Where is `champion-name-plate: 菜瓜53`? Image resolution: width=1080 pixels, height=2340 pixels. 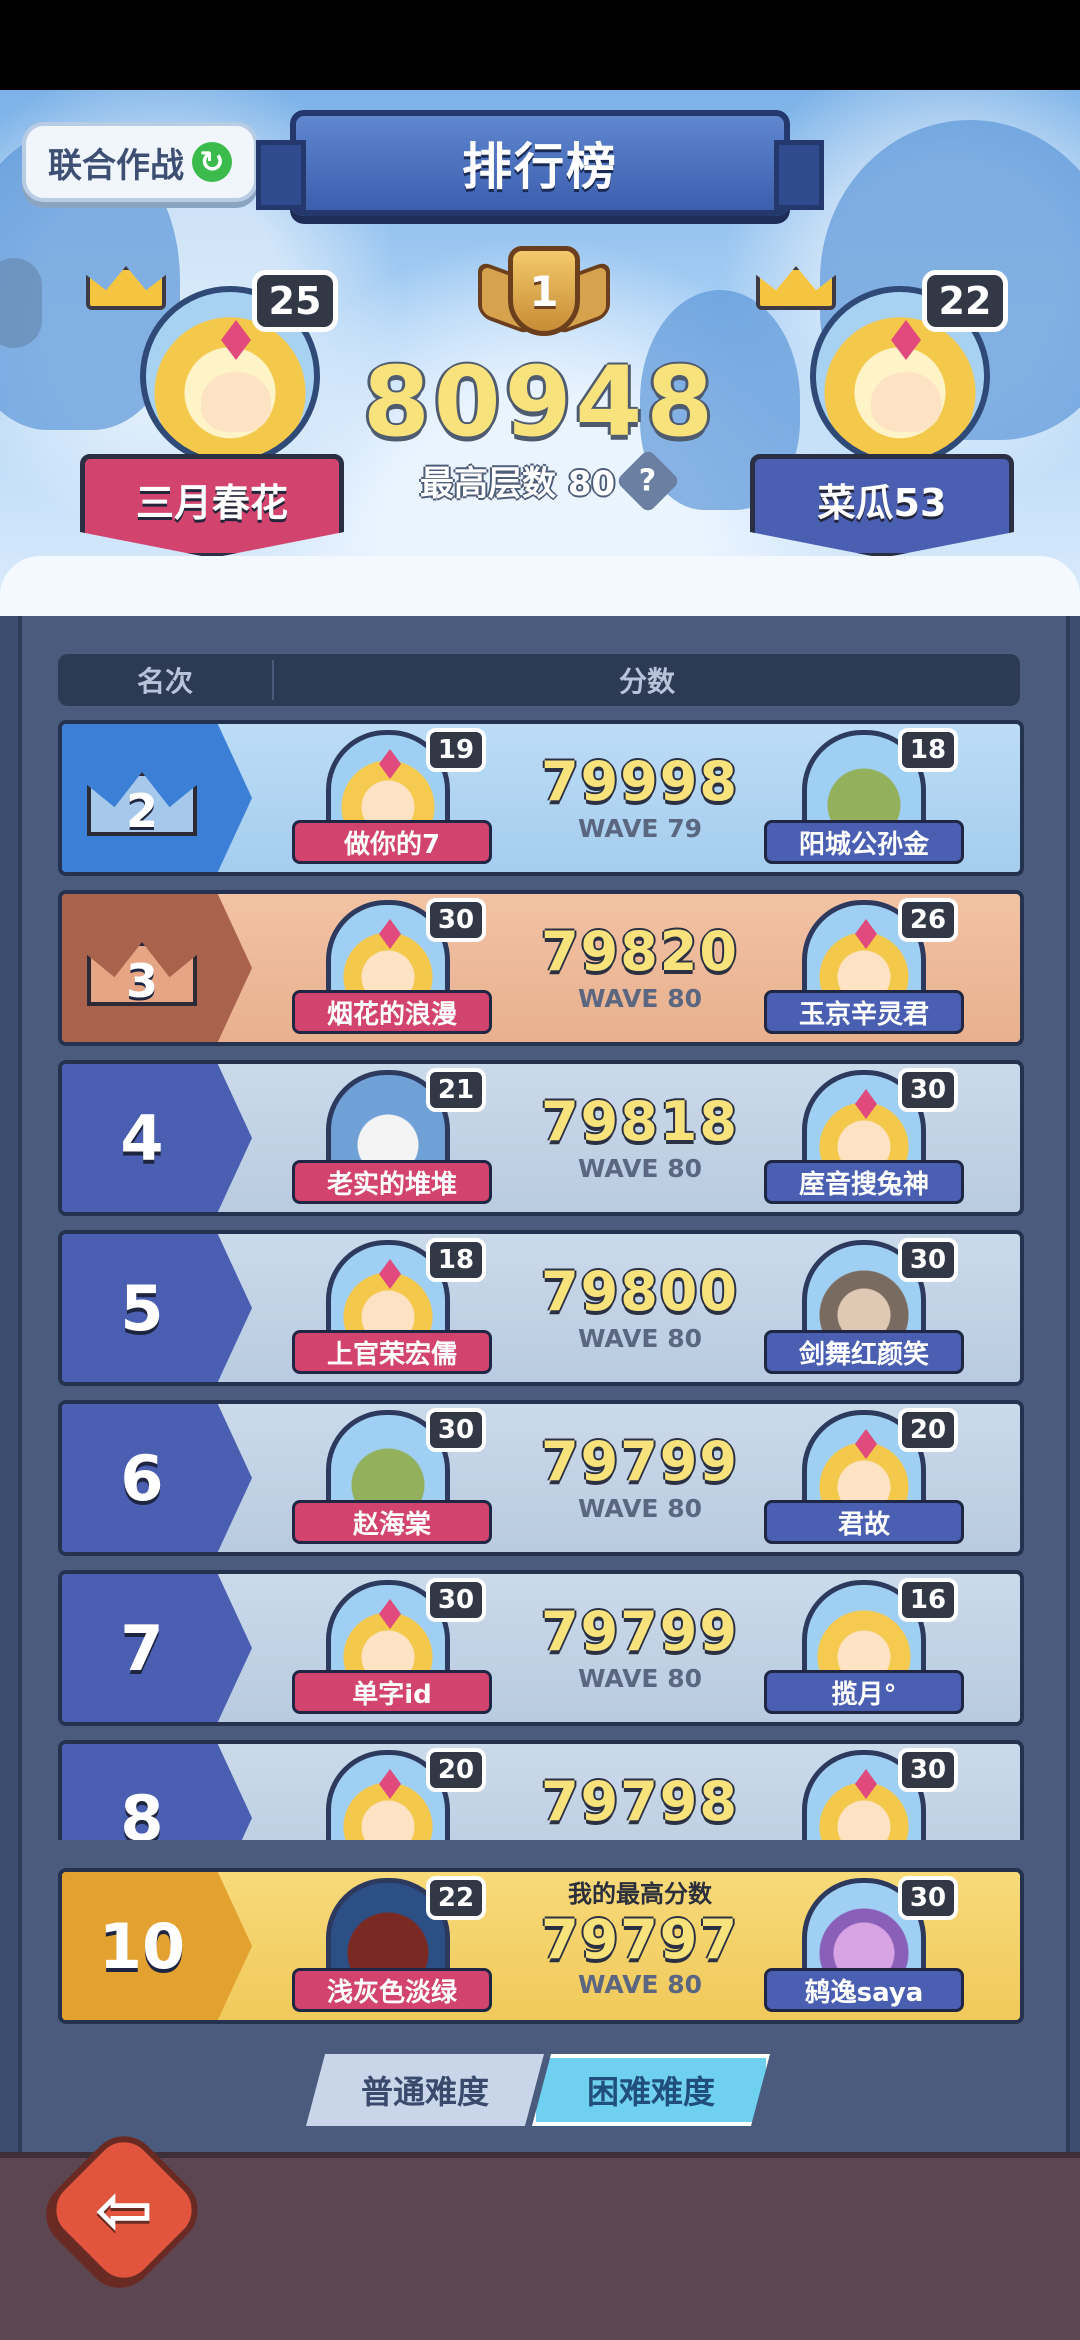 champion-name-plate: 菜瓜53 is located at coordinates (882, 506).